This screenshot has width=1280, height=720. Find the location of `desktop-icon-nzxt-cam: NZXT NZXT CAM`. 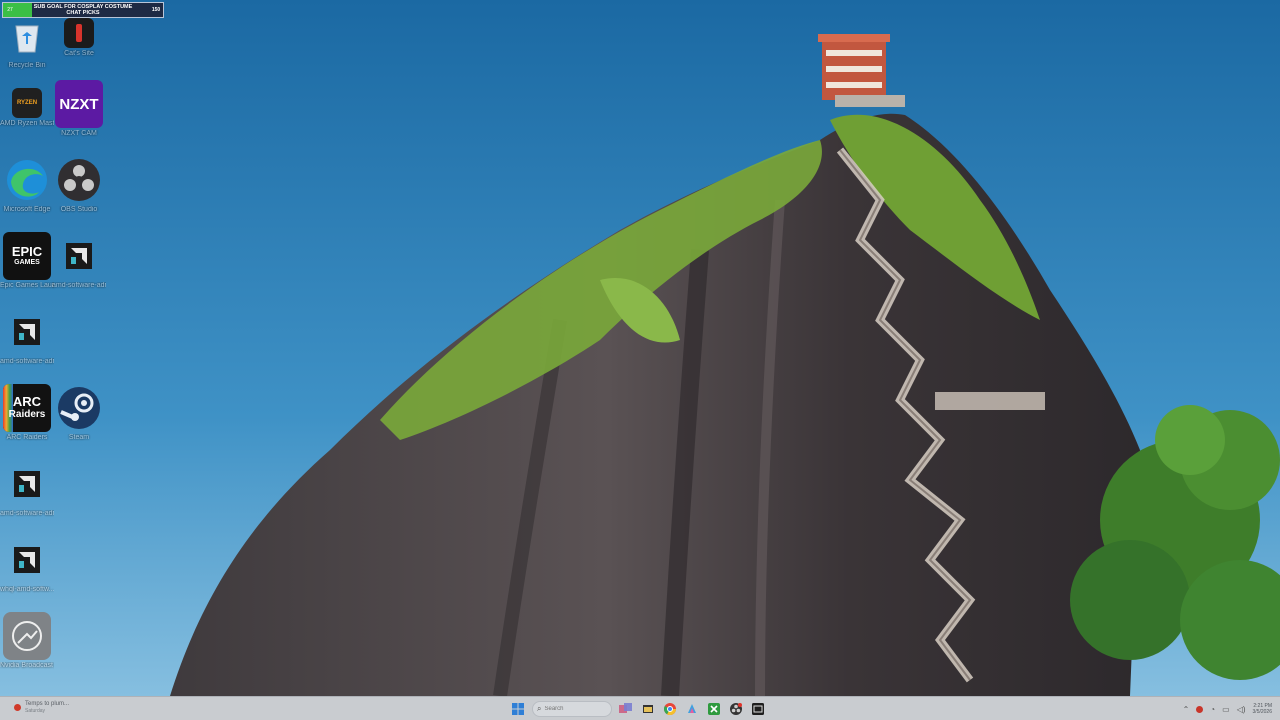

desktop-icon-nzxt-cam: NZXT NZXT CAM is located at coordinates (79, 109).